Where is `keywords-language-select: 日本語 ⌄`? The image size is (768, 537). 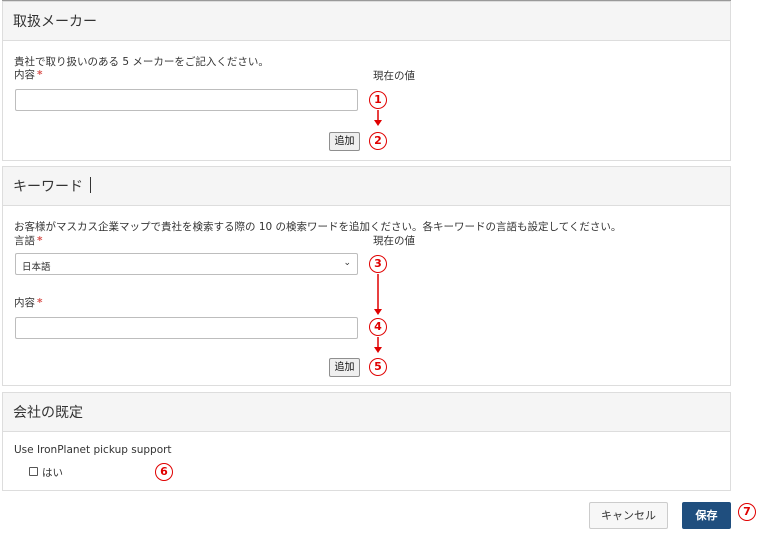 keywords-language-select: 日本語 ⌄ is located at coordinates (186, 264).